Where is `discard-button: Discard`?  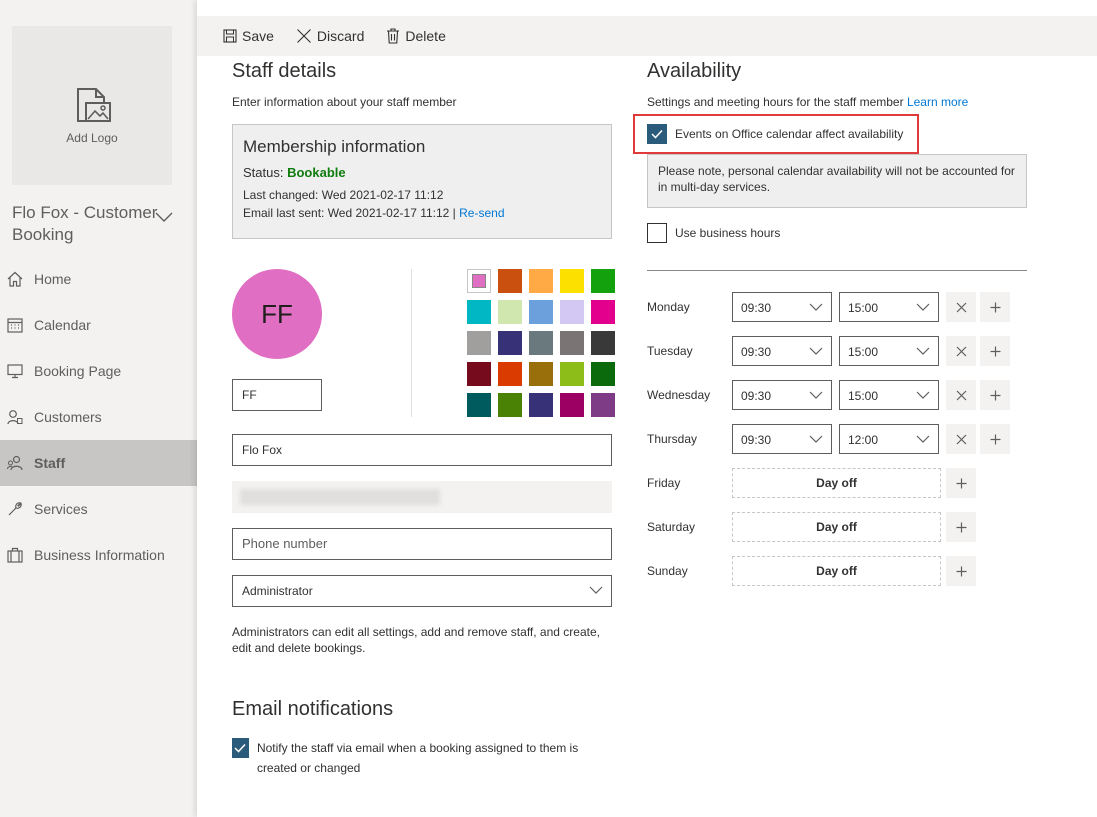 discard-button: Discard is located at coordinates (330, 36).